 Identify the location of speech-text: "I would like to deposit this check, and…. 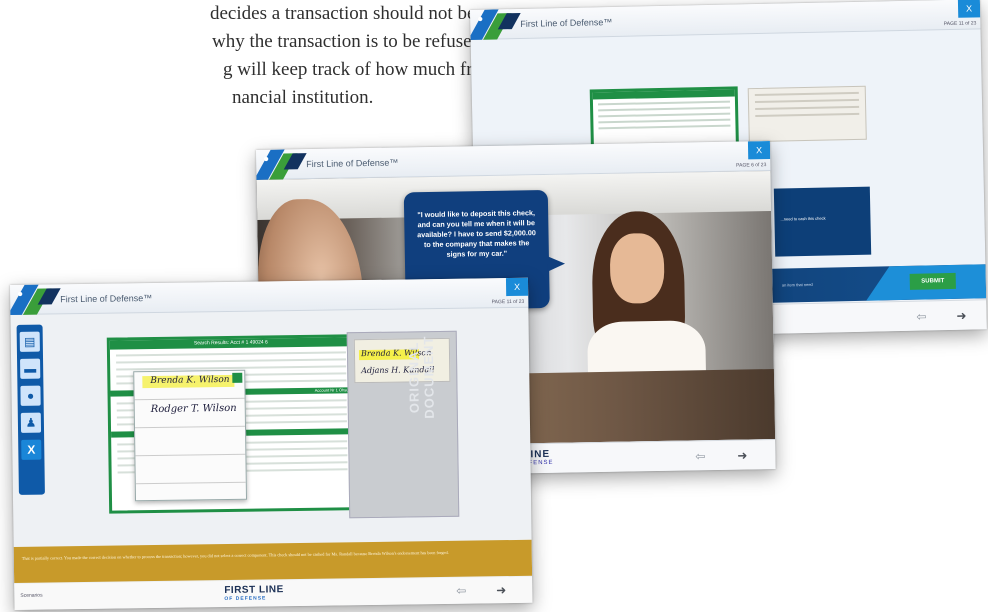
(476, 233).